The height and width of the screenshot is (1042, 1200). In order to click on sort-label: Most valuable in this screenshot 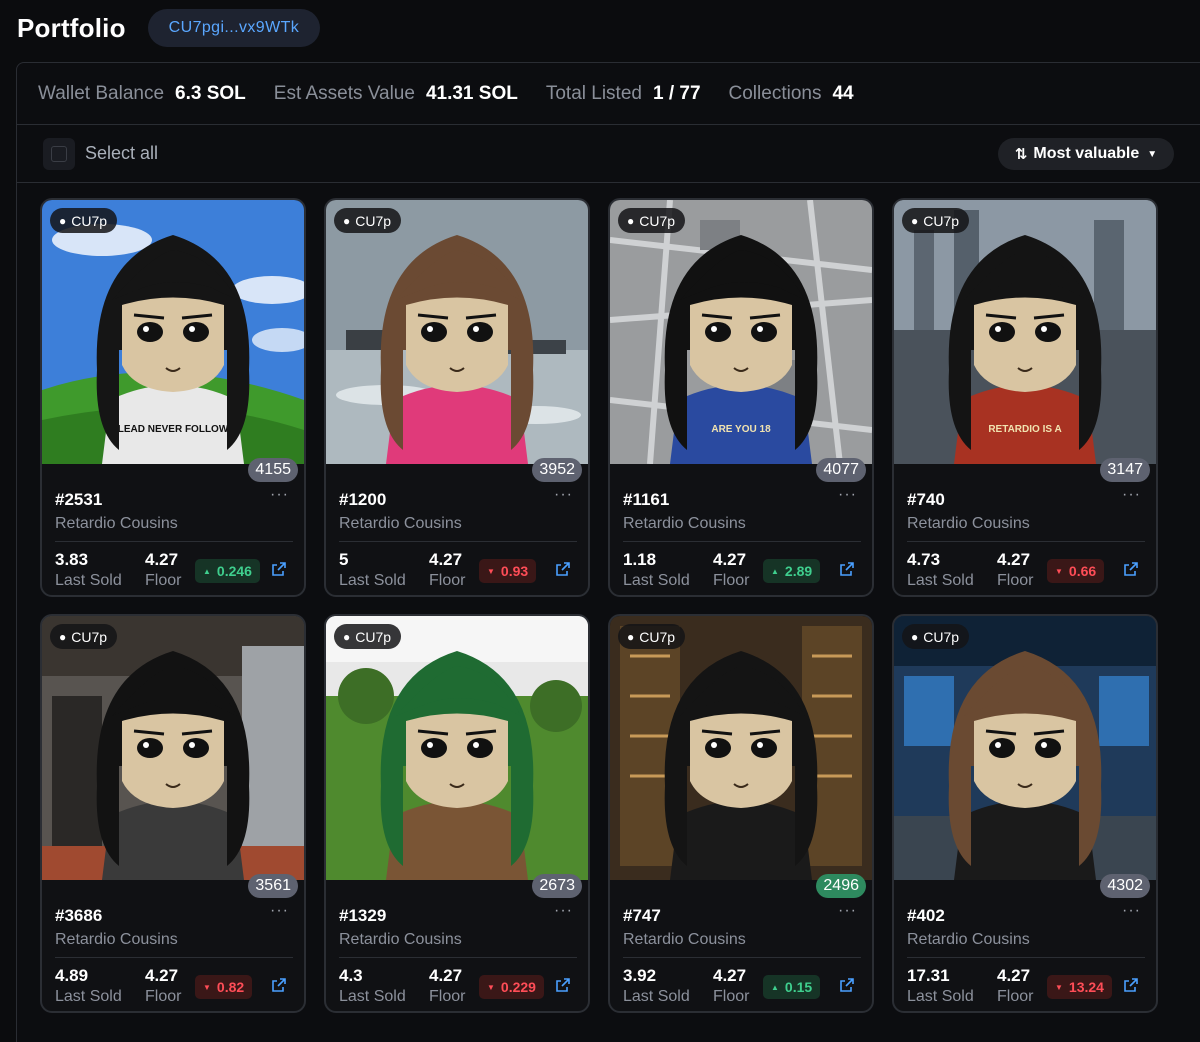, I will do `click(1086, 153)`.